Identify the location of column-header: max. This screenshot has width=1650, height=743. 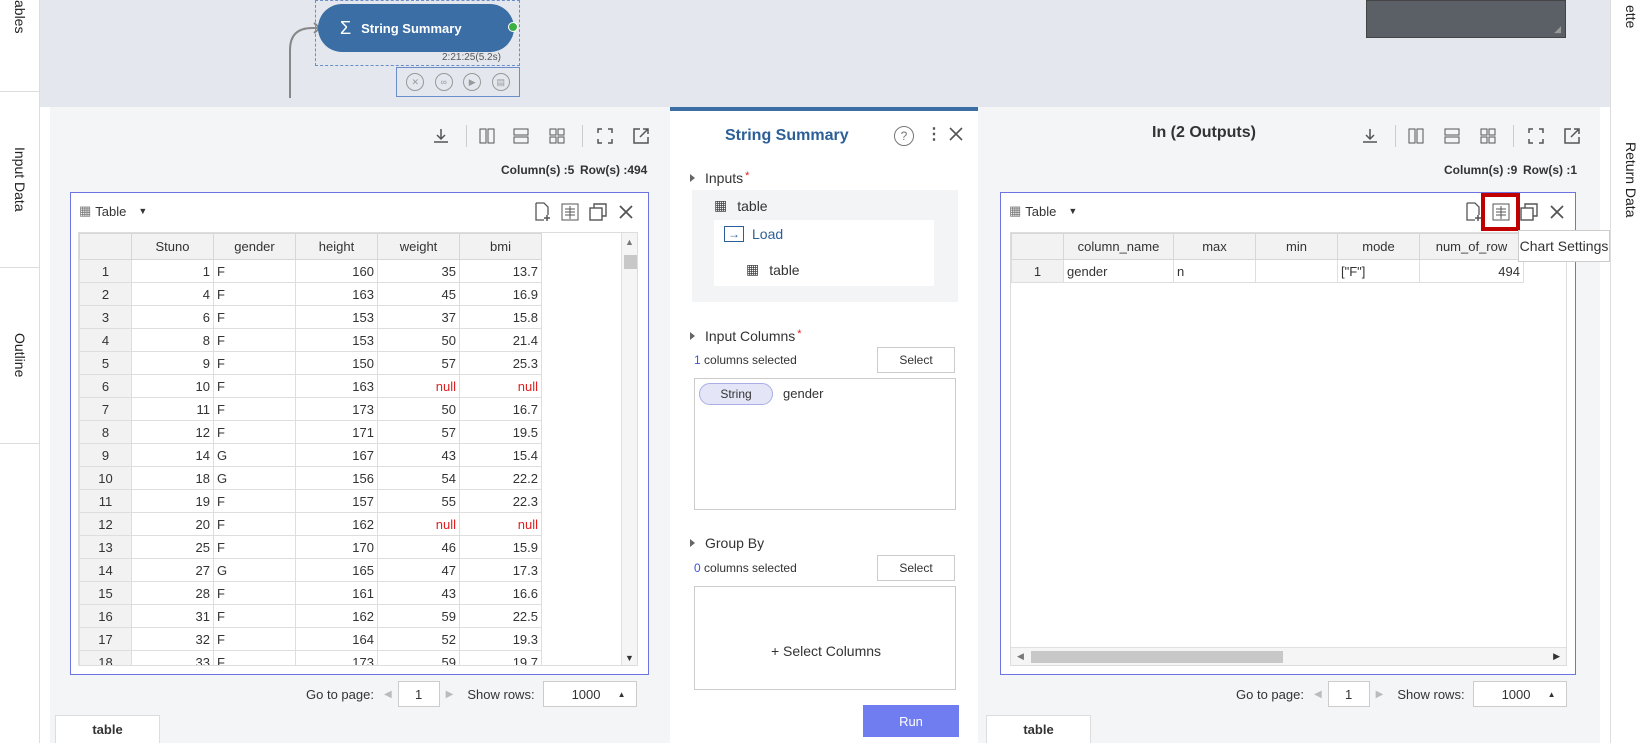
(1214, 246).